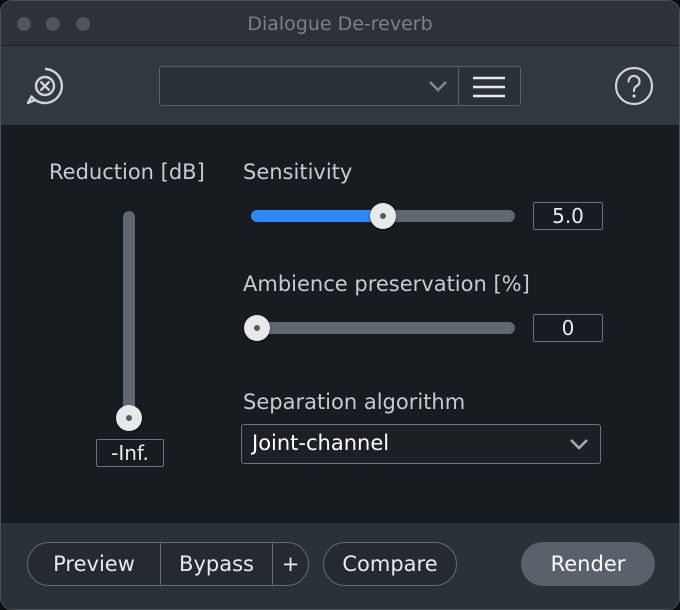 This screenshot has width=680, height=610. I want to click on compare-button: Compare, so click(390, 564).